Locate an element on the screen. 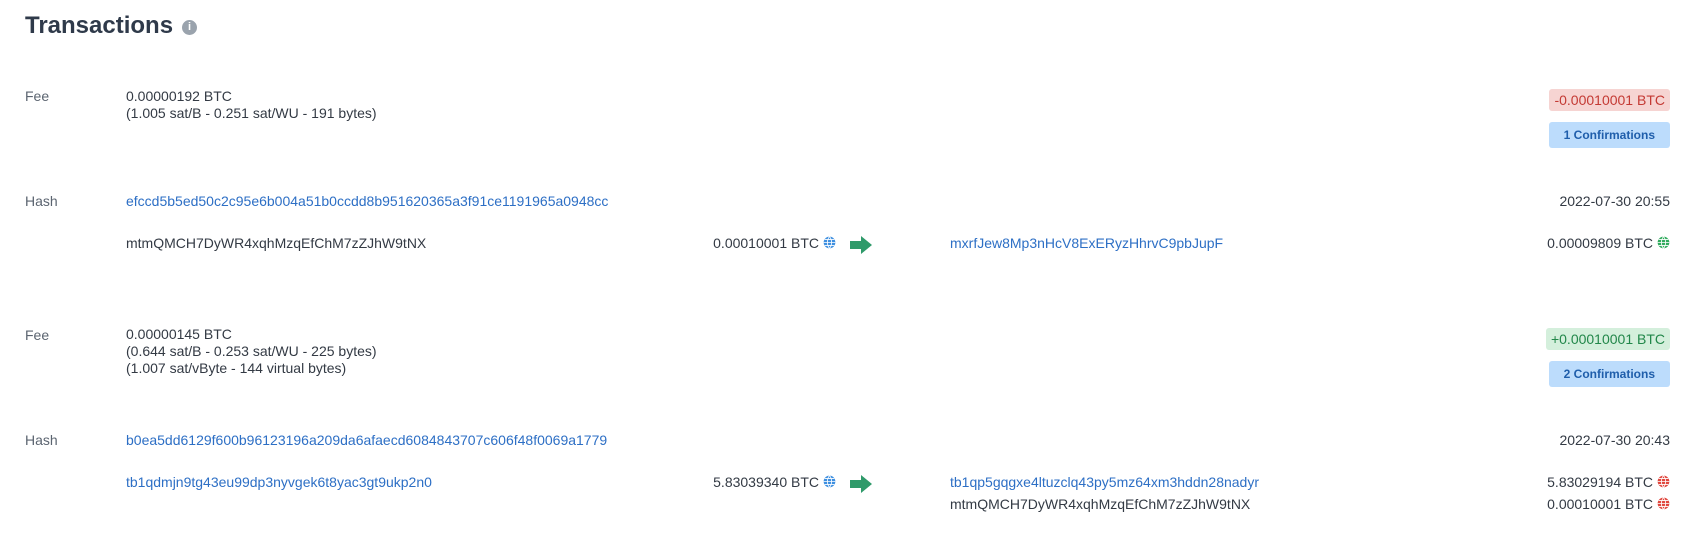 The width and height of the screenshot is (1682, 533). fee-vbyte-rate: (1.007 sat/vByte - 144 virtual bytes) is located at coordinates (236, 368).